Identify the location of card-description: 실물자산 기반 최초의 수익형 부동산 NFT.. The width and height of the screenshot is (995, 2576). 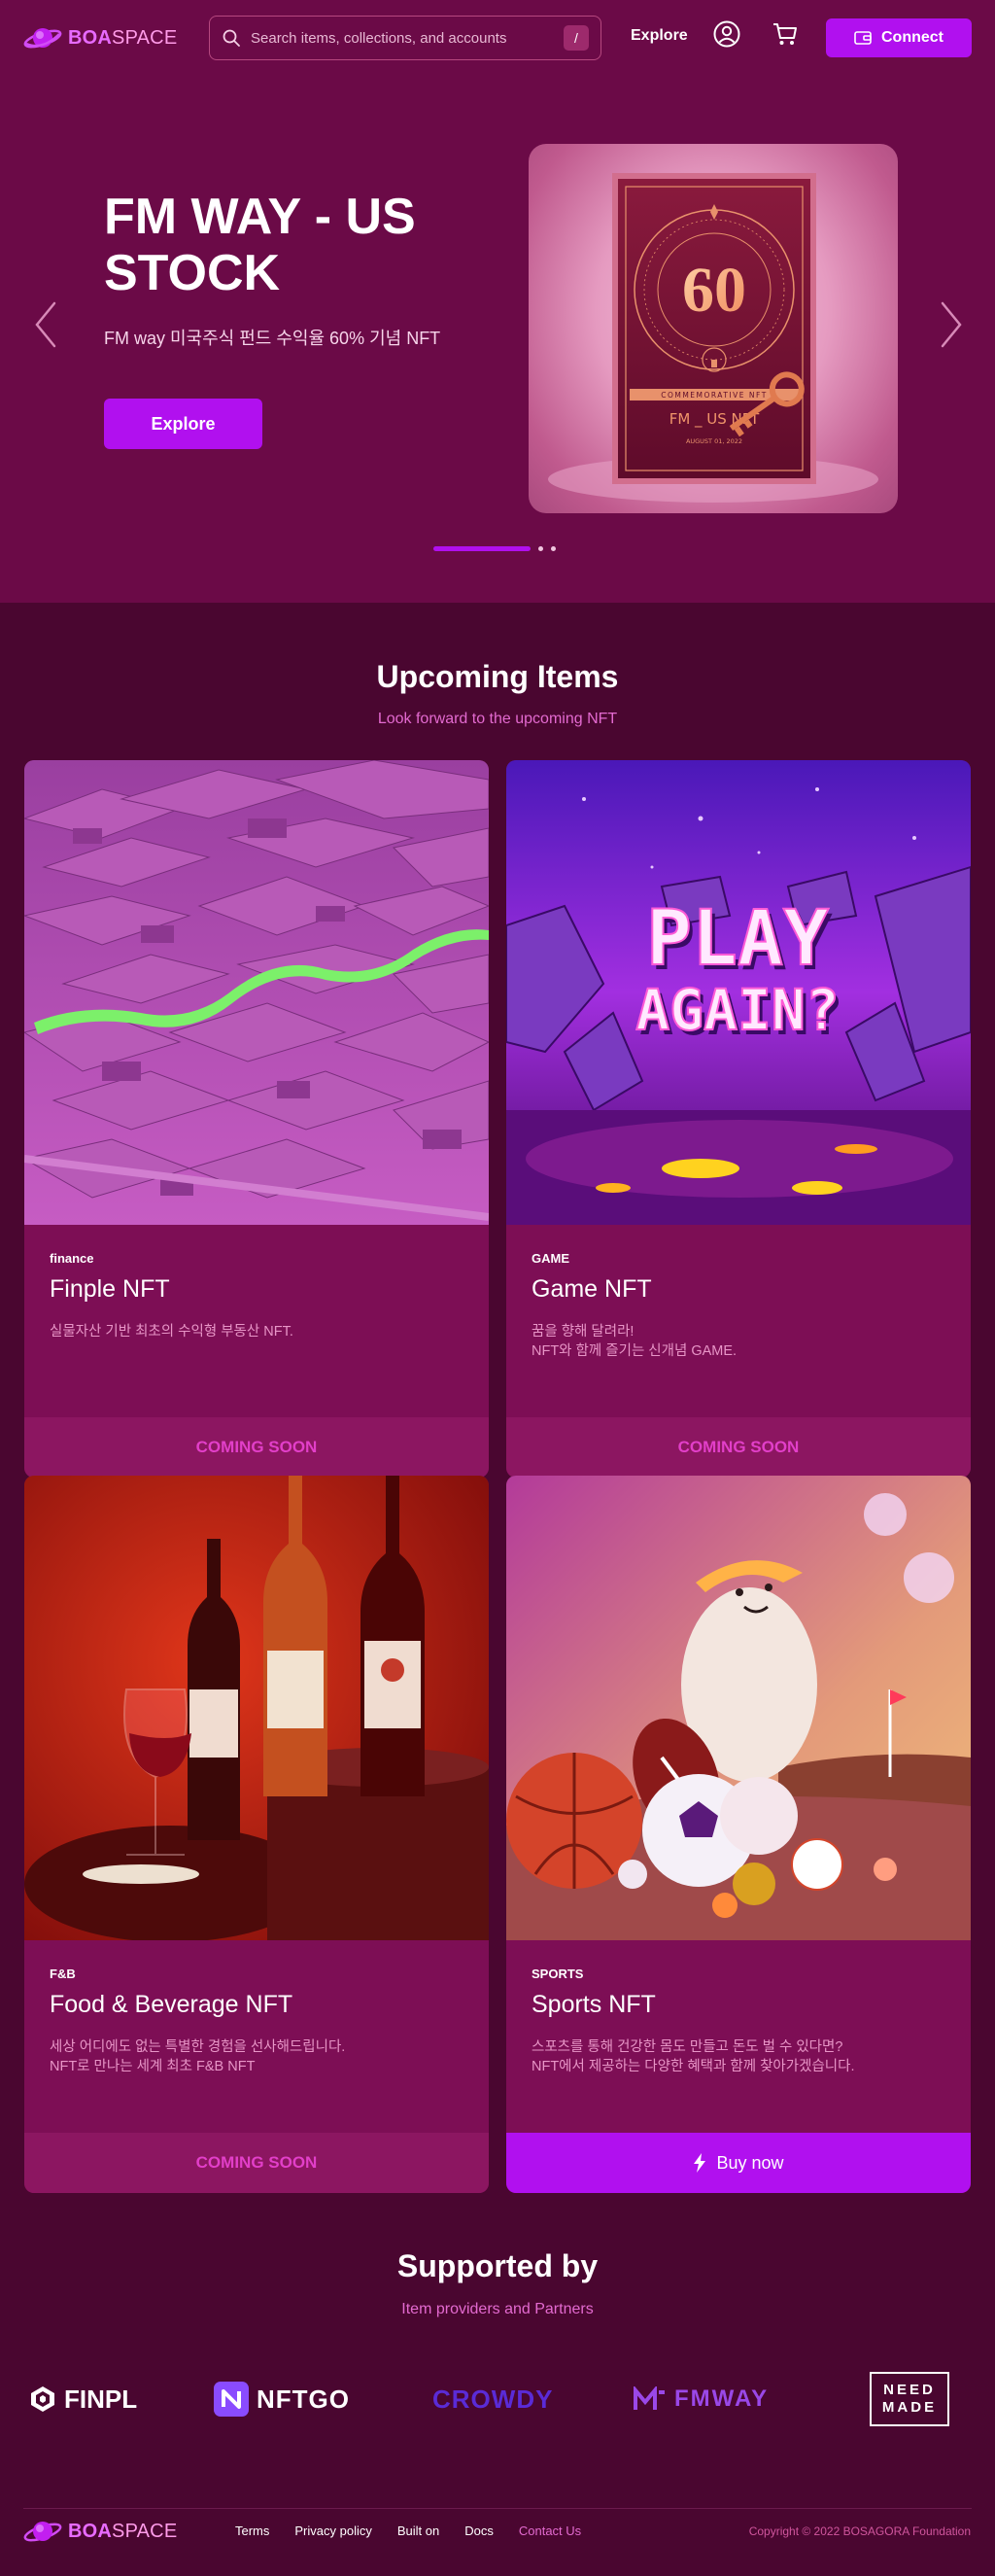
(259, 1331).